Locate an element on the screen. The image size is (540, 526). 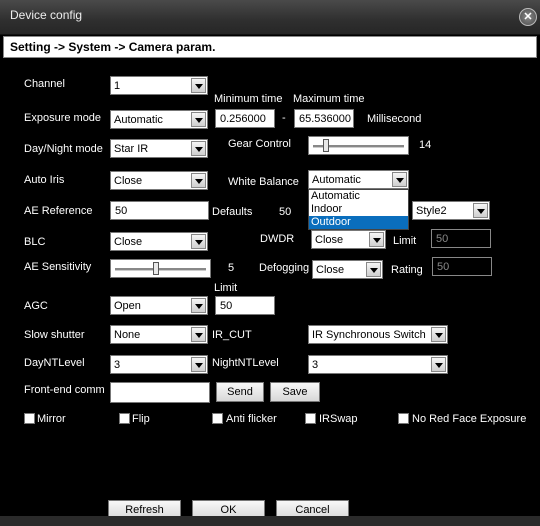
white-balance-option-highlighted: Outdoor is located at coordinates (358, 222).